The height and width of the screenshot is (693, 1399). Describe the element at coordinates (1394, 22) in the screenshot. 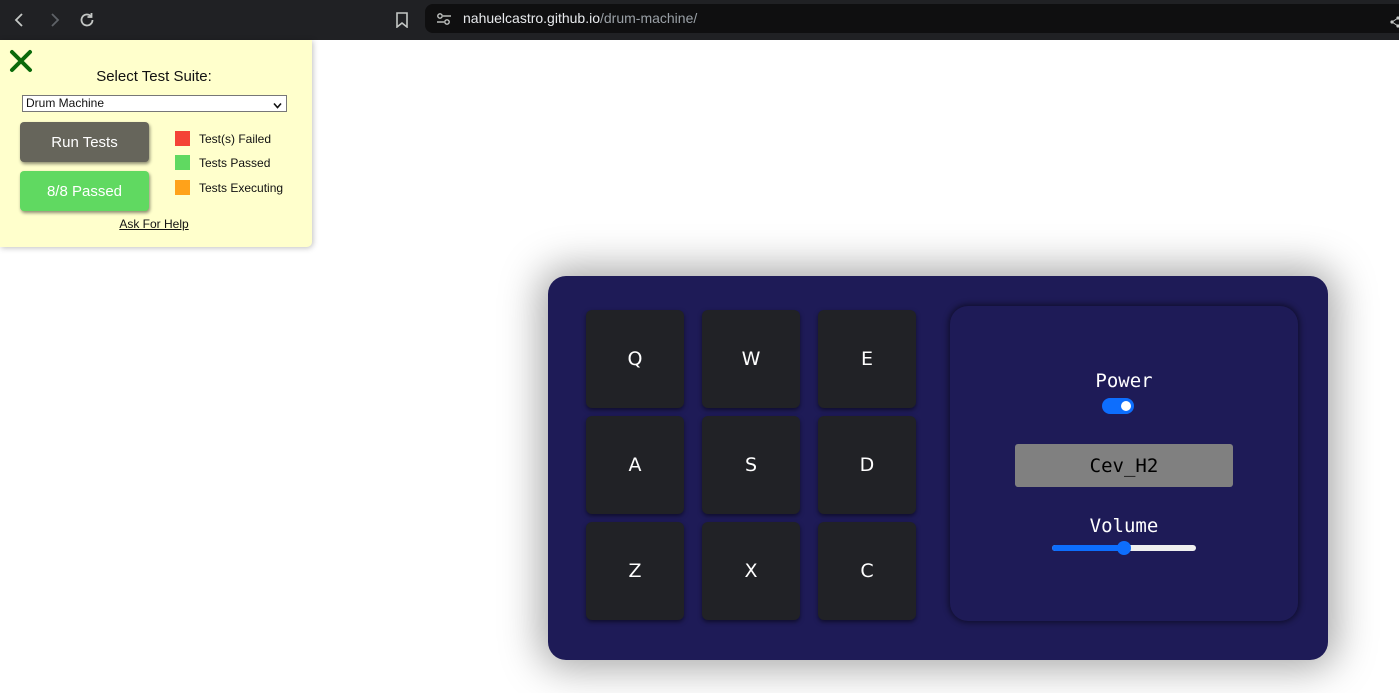

I see `share-icon` at that location.